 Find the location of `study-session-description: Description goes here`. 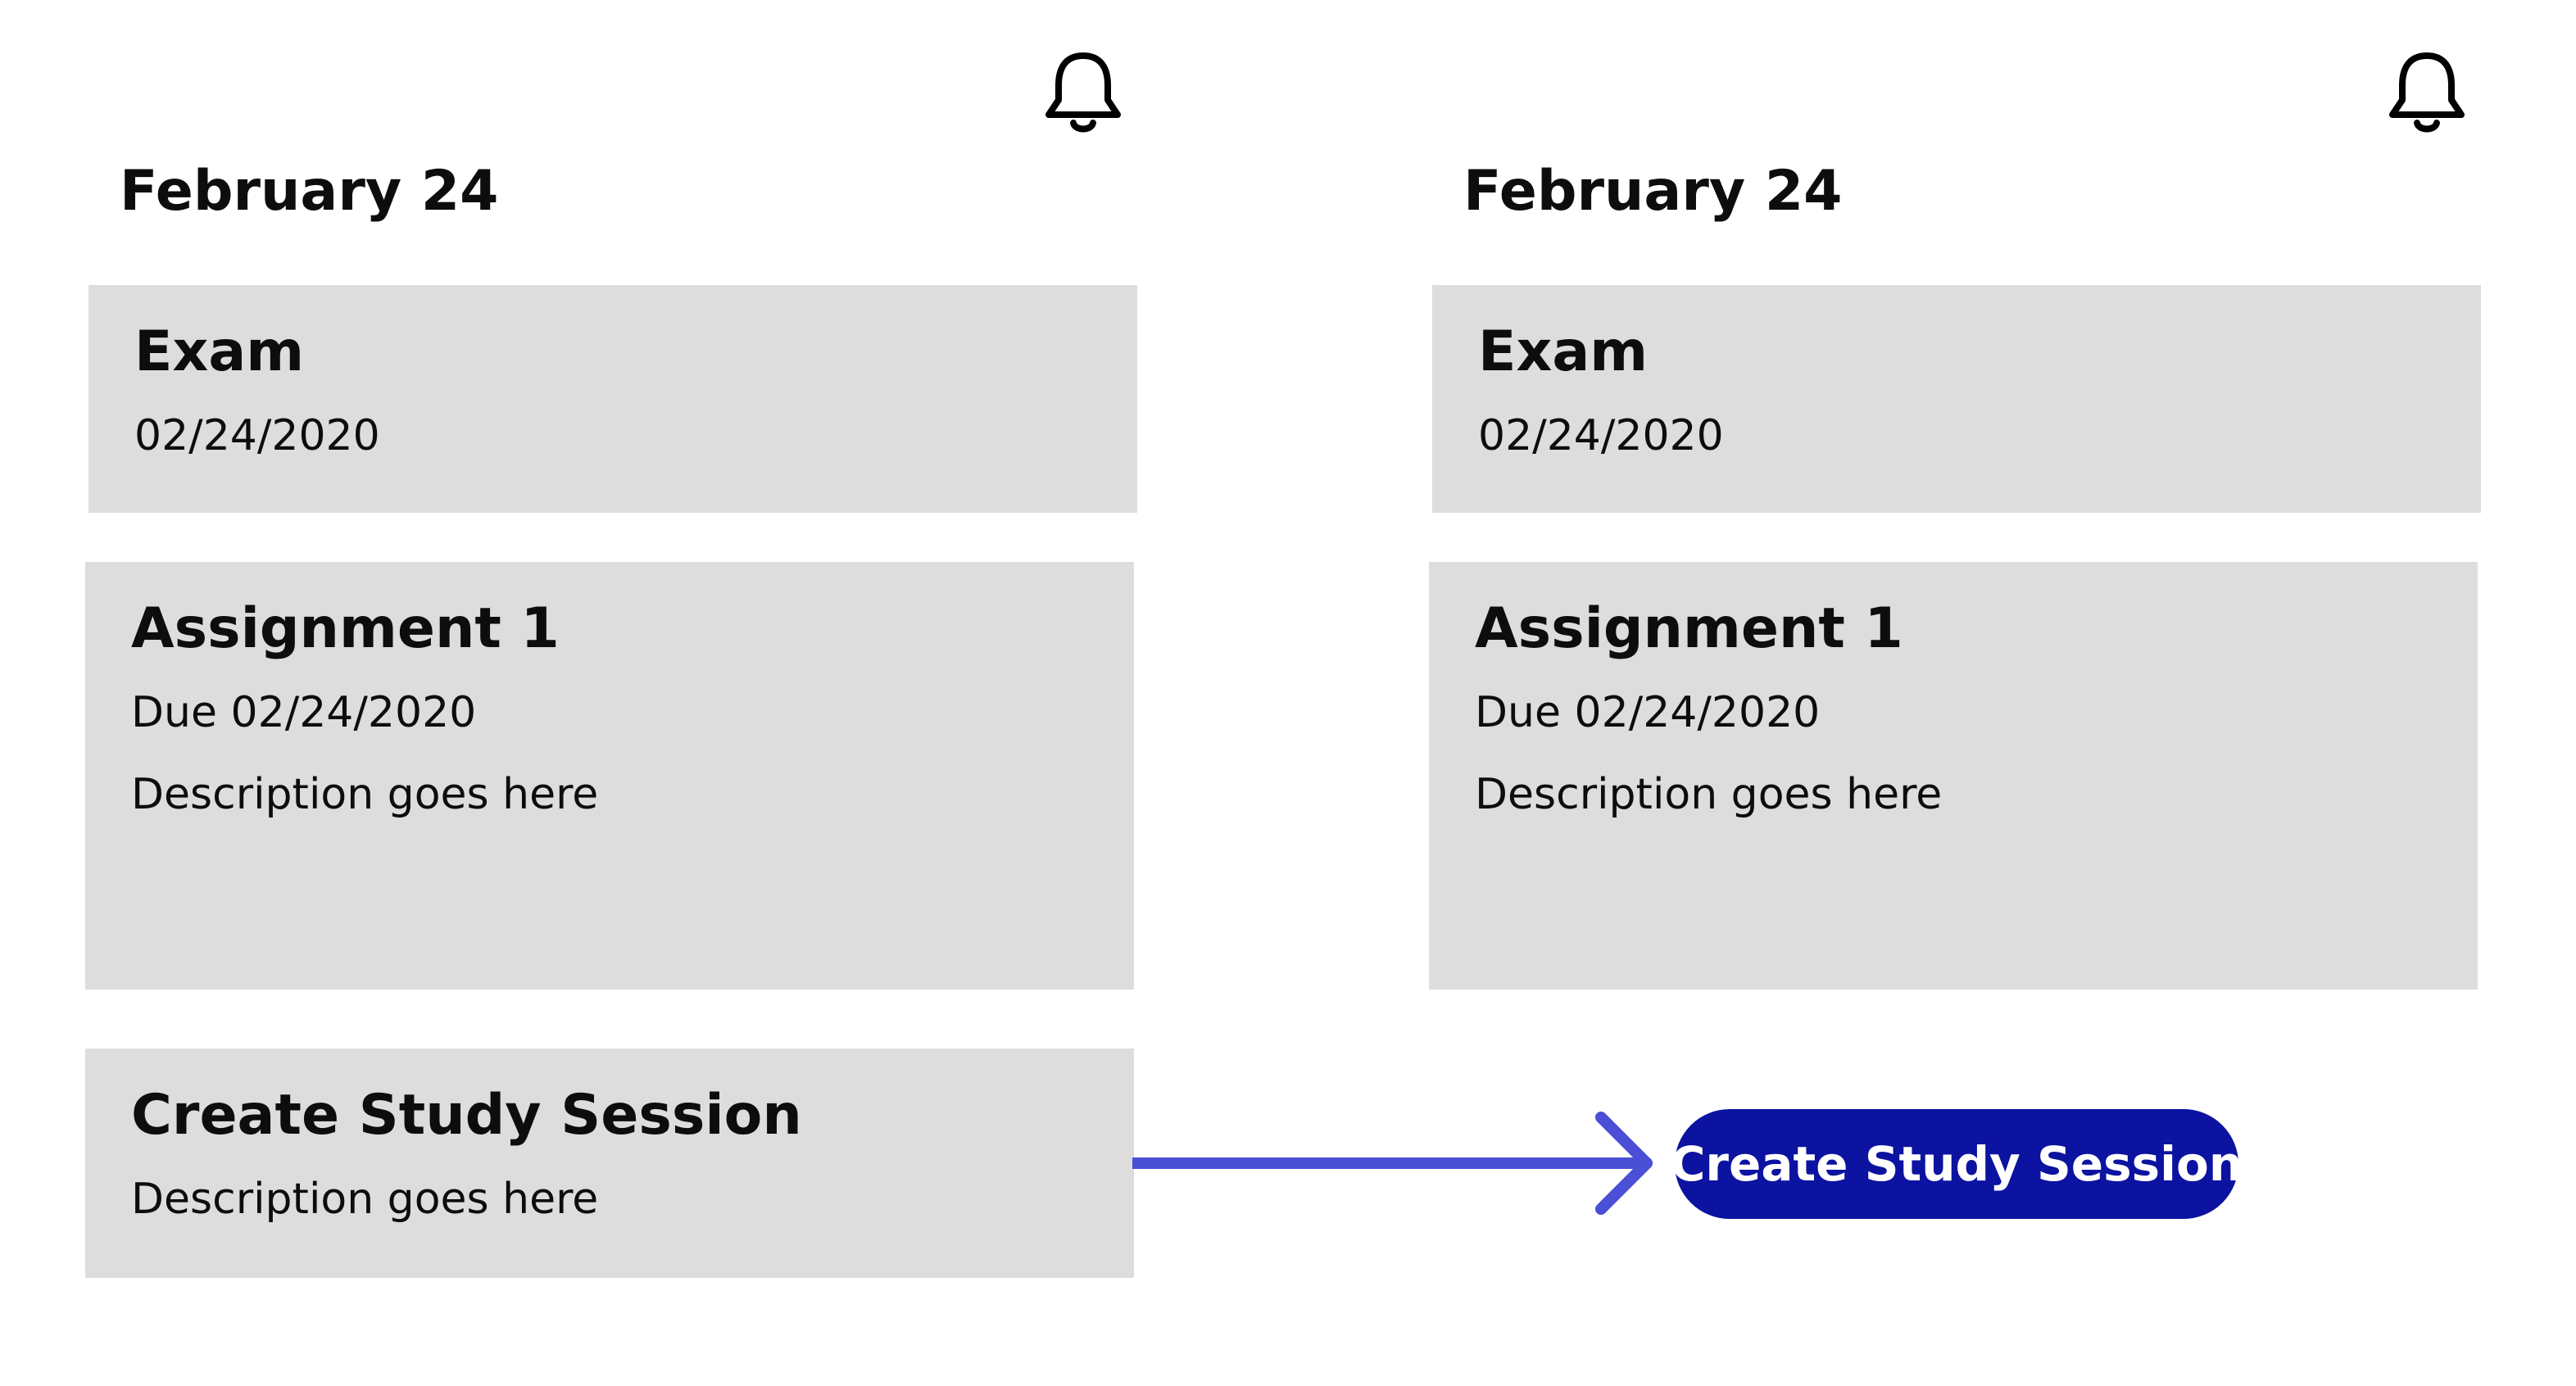

study-session-description: Description goes here is located at coordinates (365, 1199).